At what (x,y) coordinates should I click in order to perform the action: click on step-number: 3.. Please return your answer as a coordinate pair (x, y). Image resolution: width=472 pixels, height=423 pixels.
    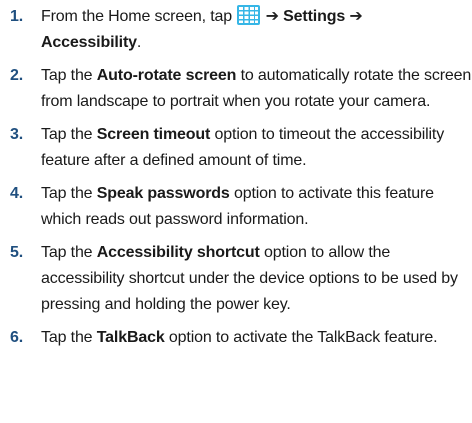
    Looking at the image, I should click on (17, 134).